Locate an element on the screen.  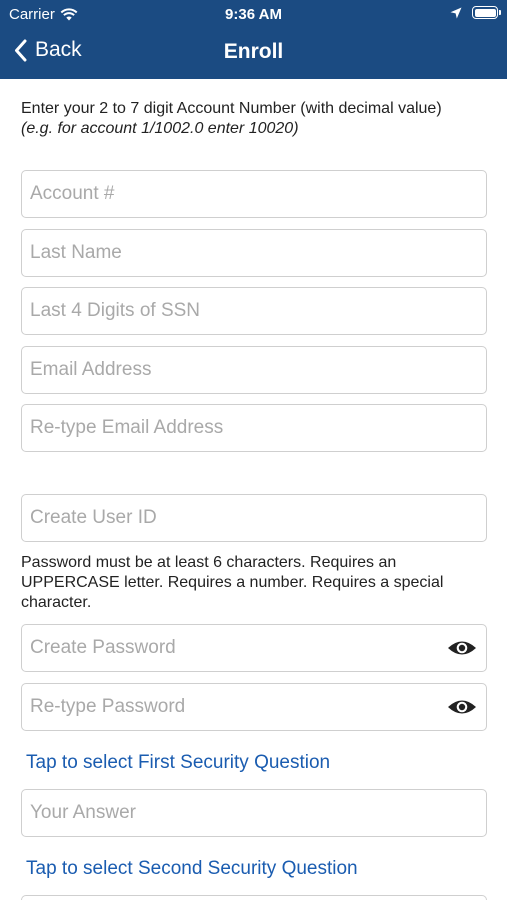
last-name-input is located at coordinates (254, 253).